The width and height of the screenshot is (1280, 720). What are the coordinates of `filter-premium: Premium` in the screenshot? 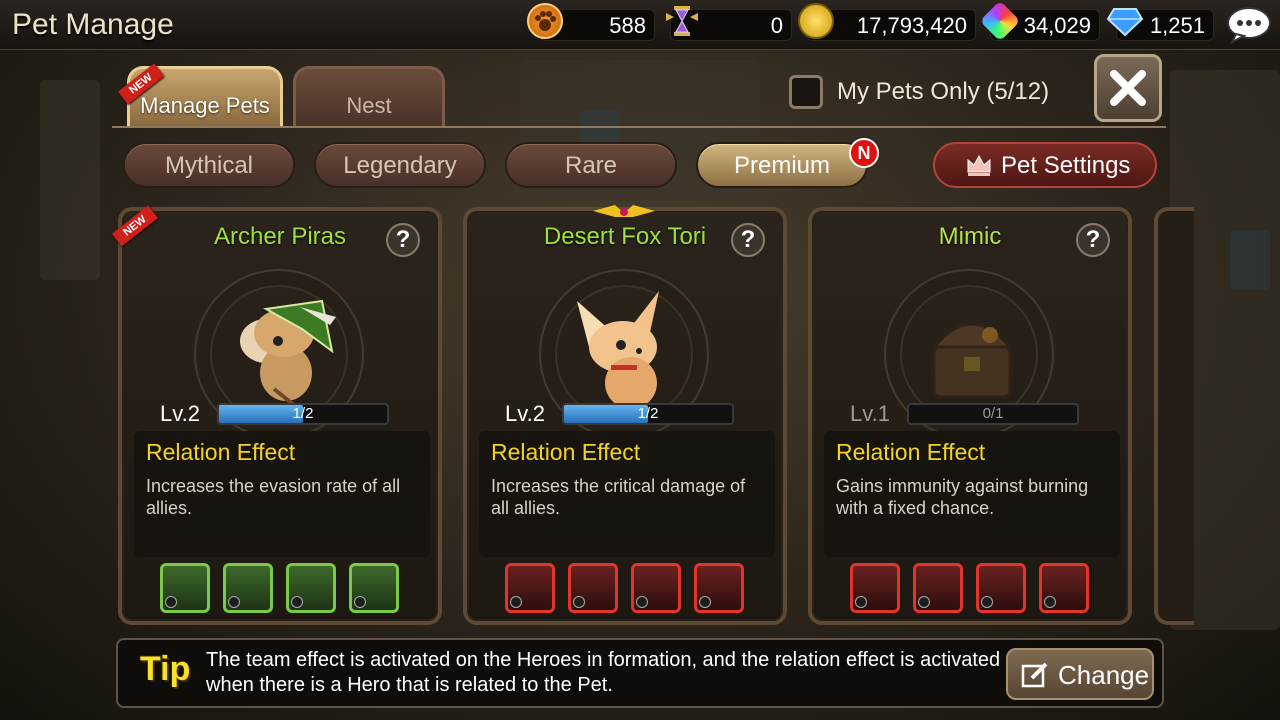 It's located at (782, 165).